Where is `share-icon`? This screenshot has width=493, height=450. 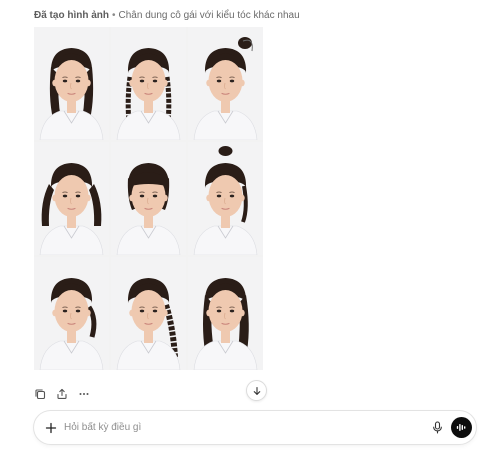 share-icon is located at coordinates (62, 393).